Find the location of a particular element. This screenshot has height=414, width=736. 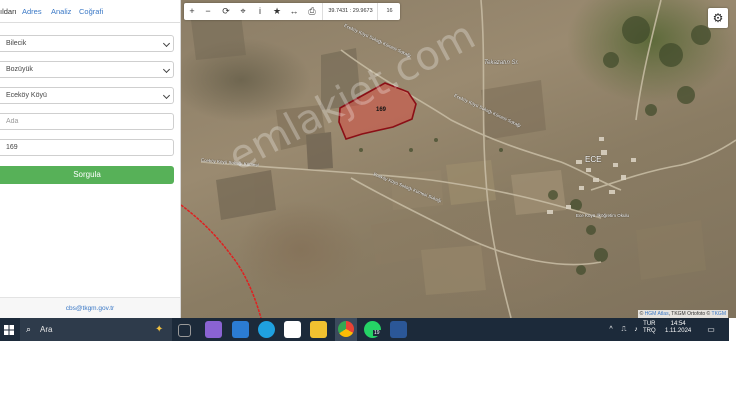

measure-icon: ↔ is located at coordinates (294, 11).